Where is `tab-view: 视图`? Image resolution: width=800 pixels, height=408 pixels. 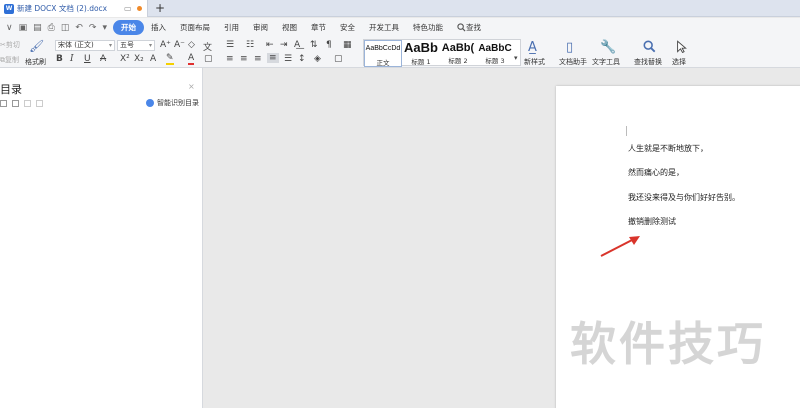
tab-view: 视图 is located at coordinates (289, 27).